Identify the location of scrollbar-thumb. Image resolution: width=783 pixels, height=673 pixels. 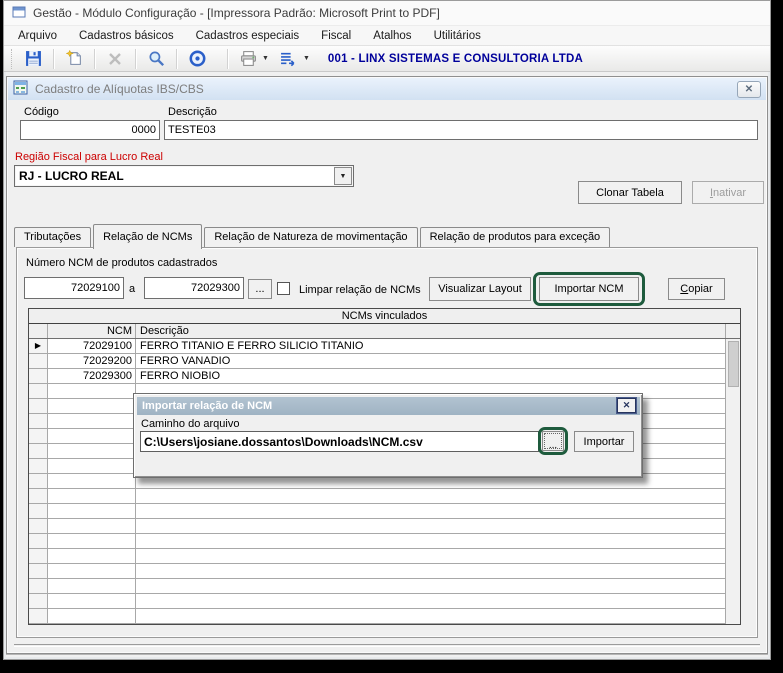
(733, 364).